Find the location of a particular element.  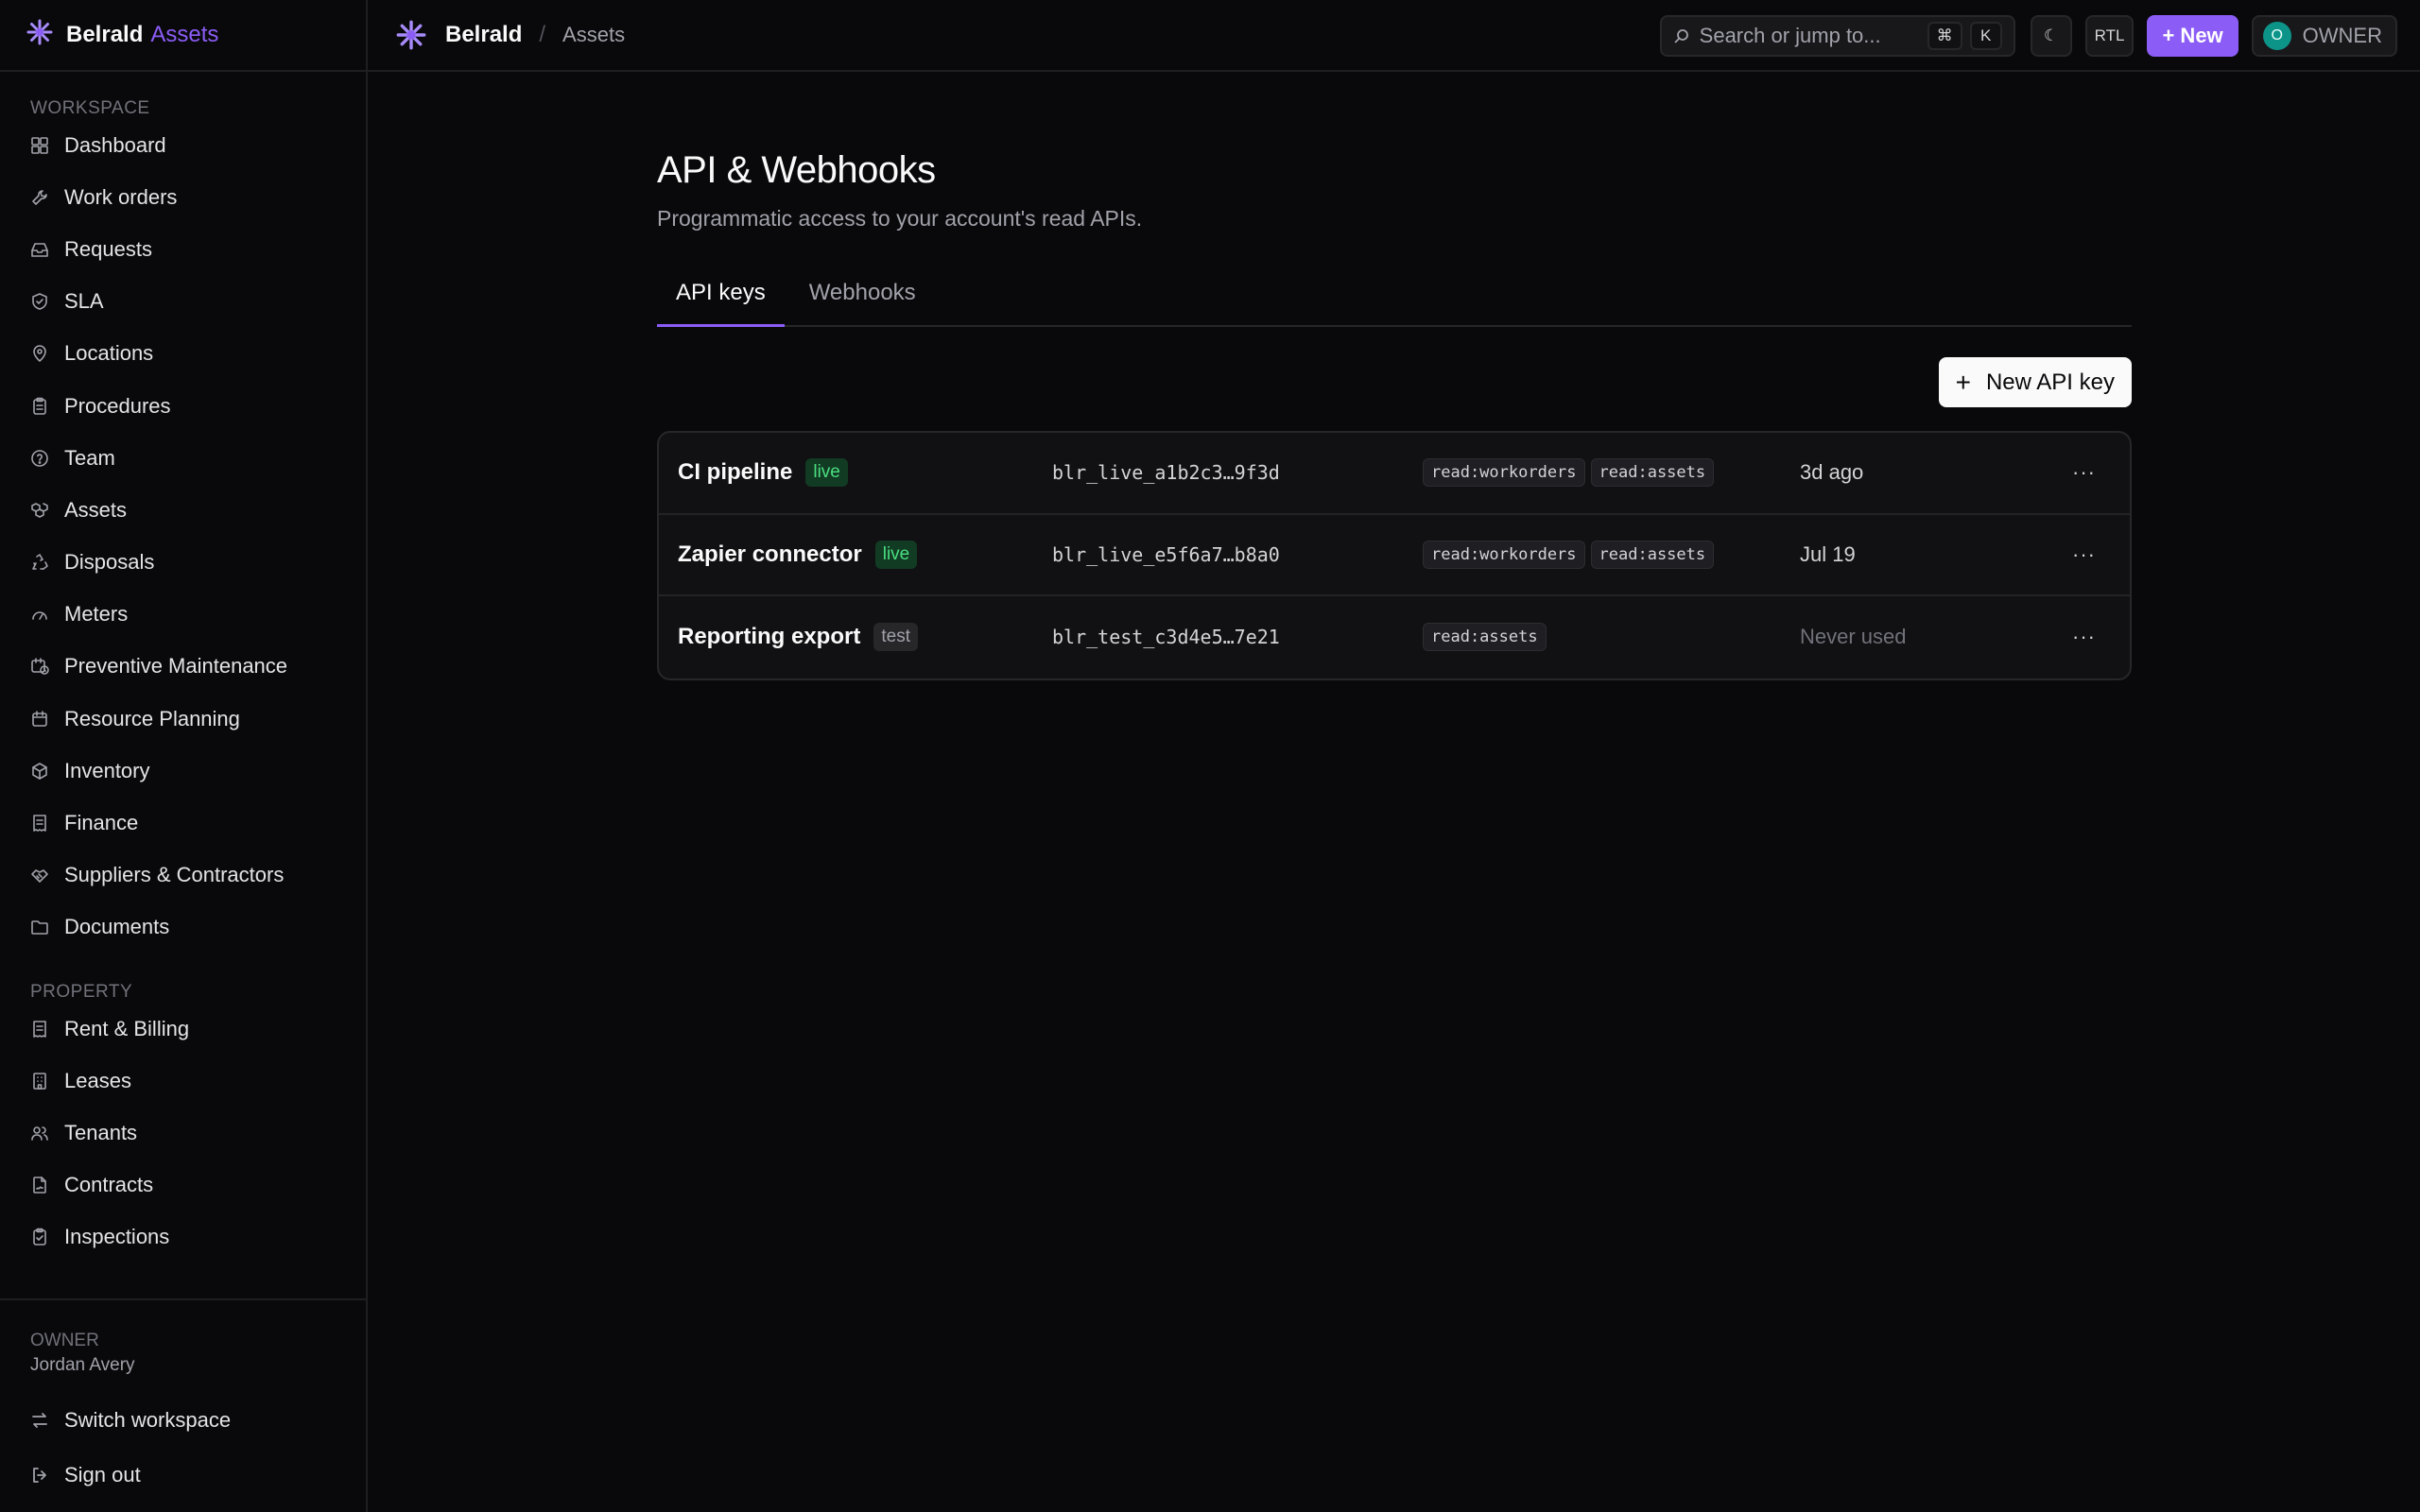

brand: Belrald Assets is located at coordinates (183, 36).